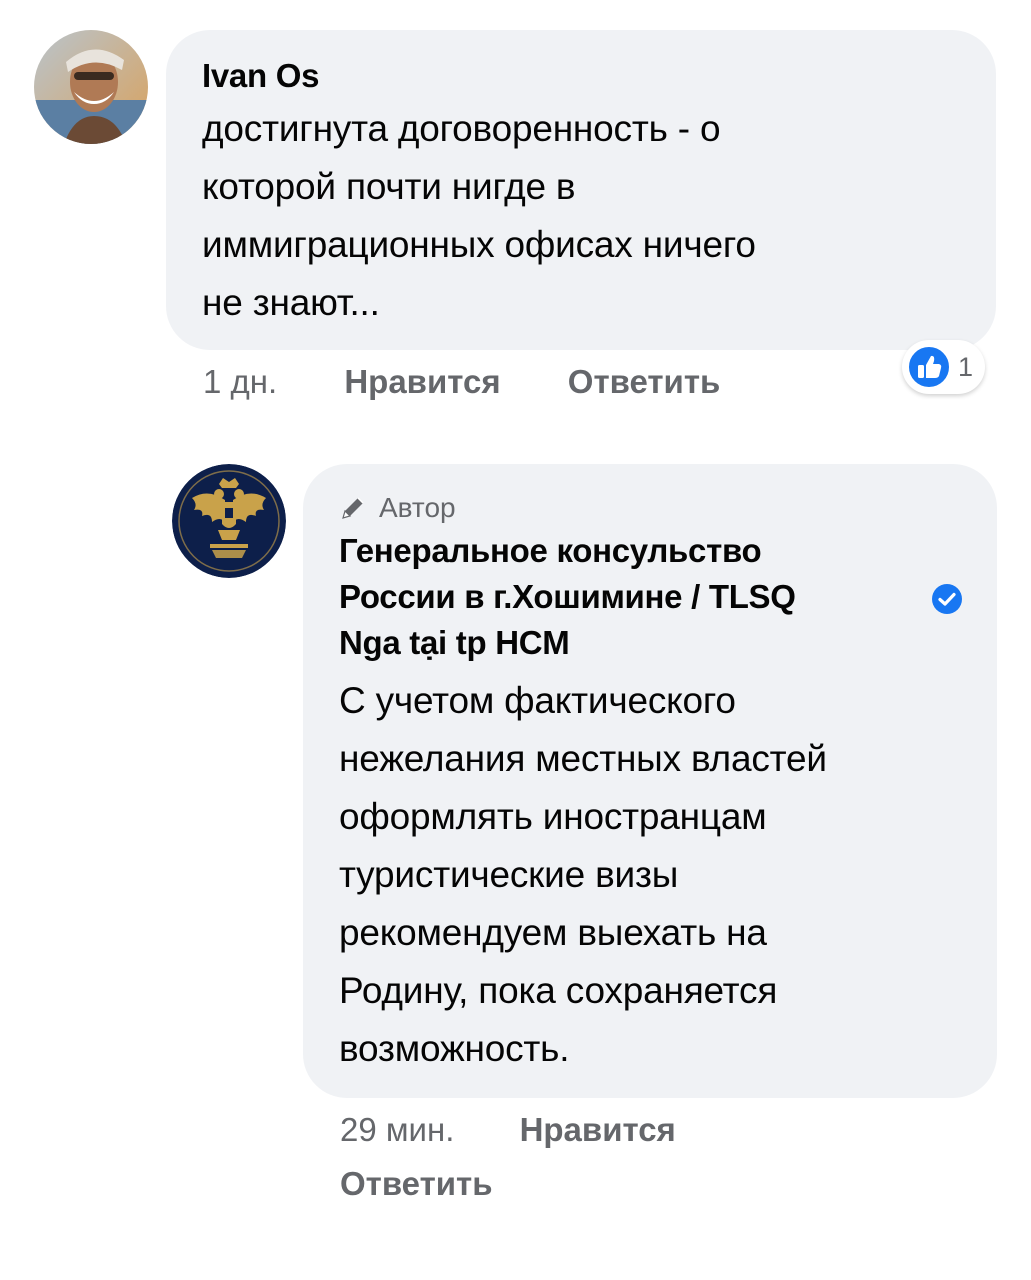 The image size is (1031, 1280). I want to click on author-name-line: Генеральное консульство, so click(550, 550).